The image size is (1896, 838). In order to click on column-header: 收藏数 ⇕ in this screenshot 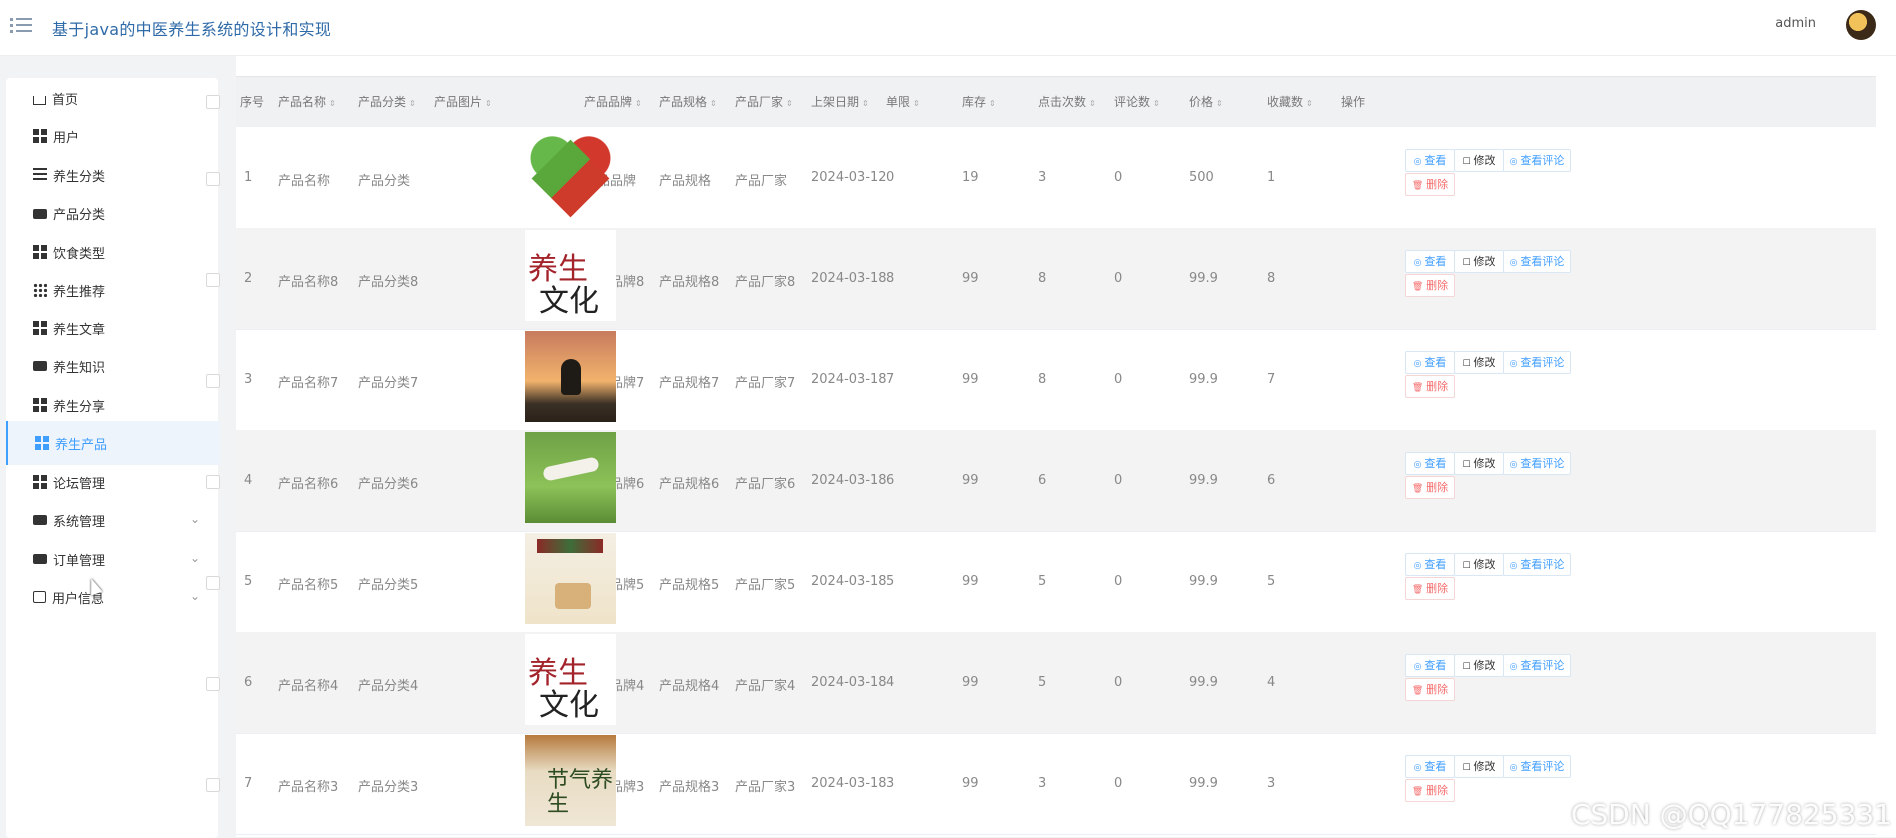, I will do `click(1290, 101)`.